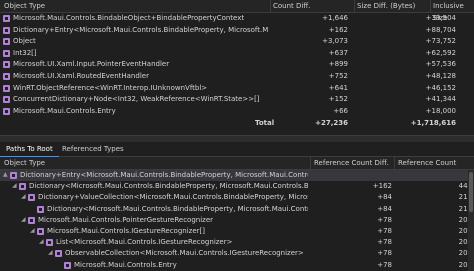  Describe the element at coordinates (384, 208) in the screenshot. I see `reference-count-diff-cell: +84` at that location.